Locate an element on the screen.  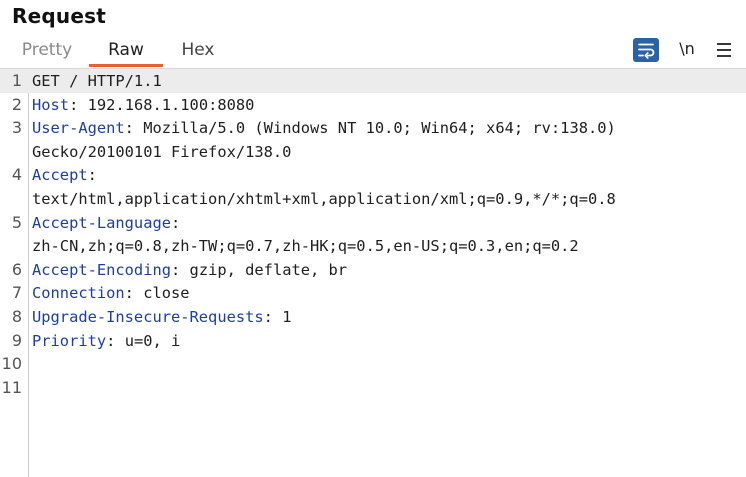
line-number: 7 is located at coordinates (16, 293).